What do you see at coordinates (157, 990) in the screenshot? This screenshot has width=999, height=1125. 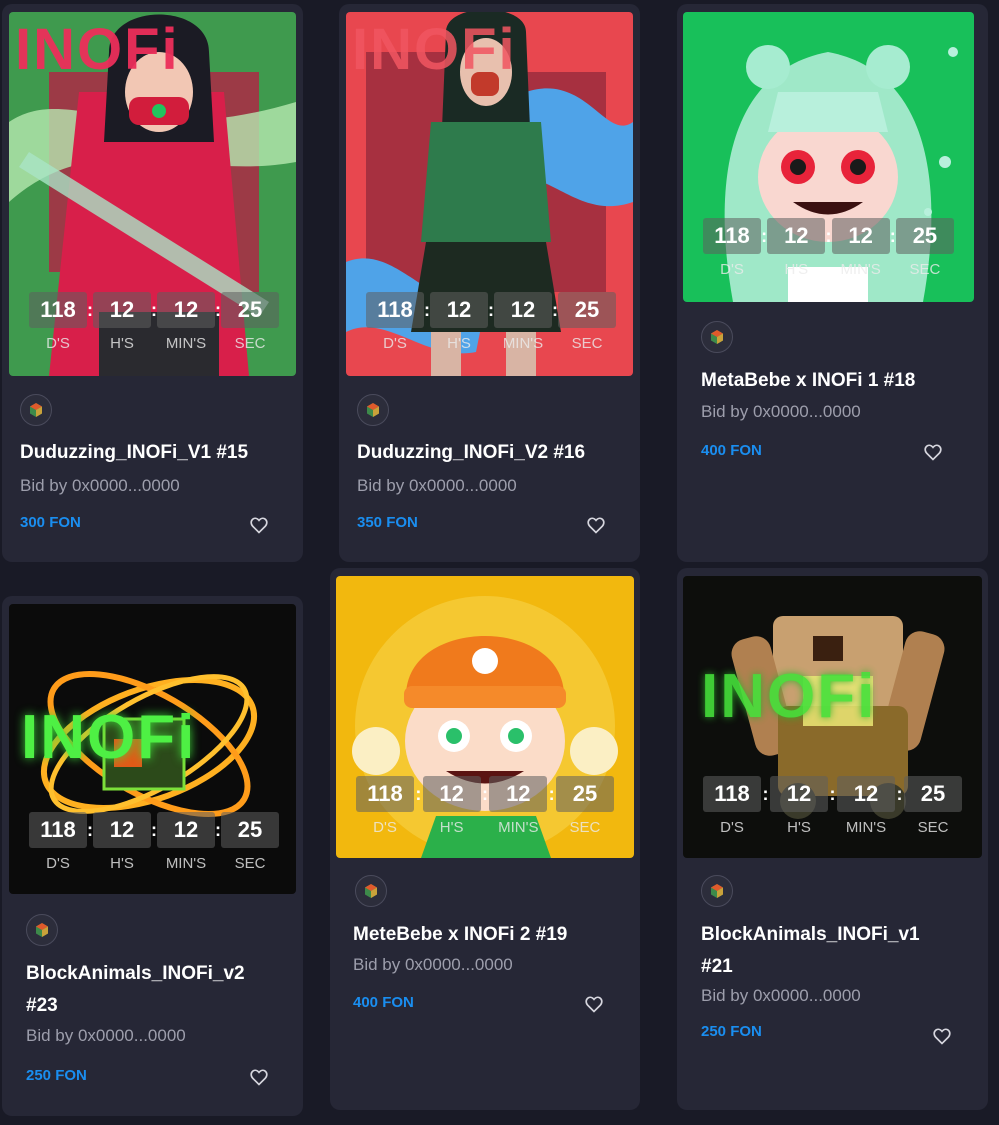 I see `nft-title: BlockAnimals_INOFi_v2 #23` at bounding box center [157, 990].